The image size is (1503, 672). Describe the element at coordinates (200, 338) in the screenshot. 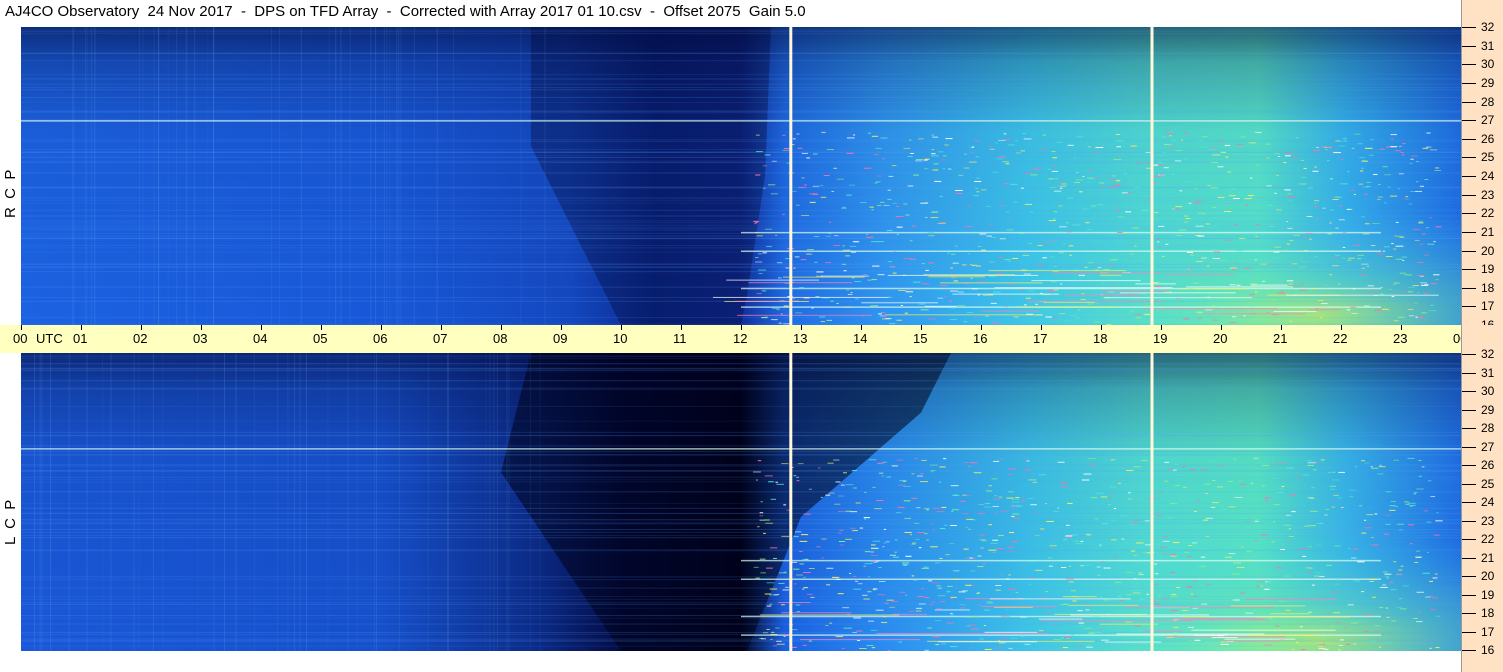

I see `time-tick-label: 03` at that location.